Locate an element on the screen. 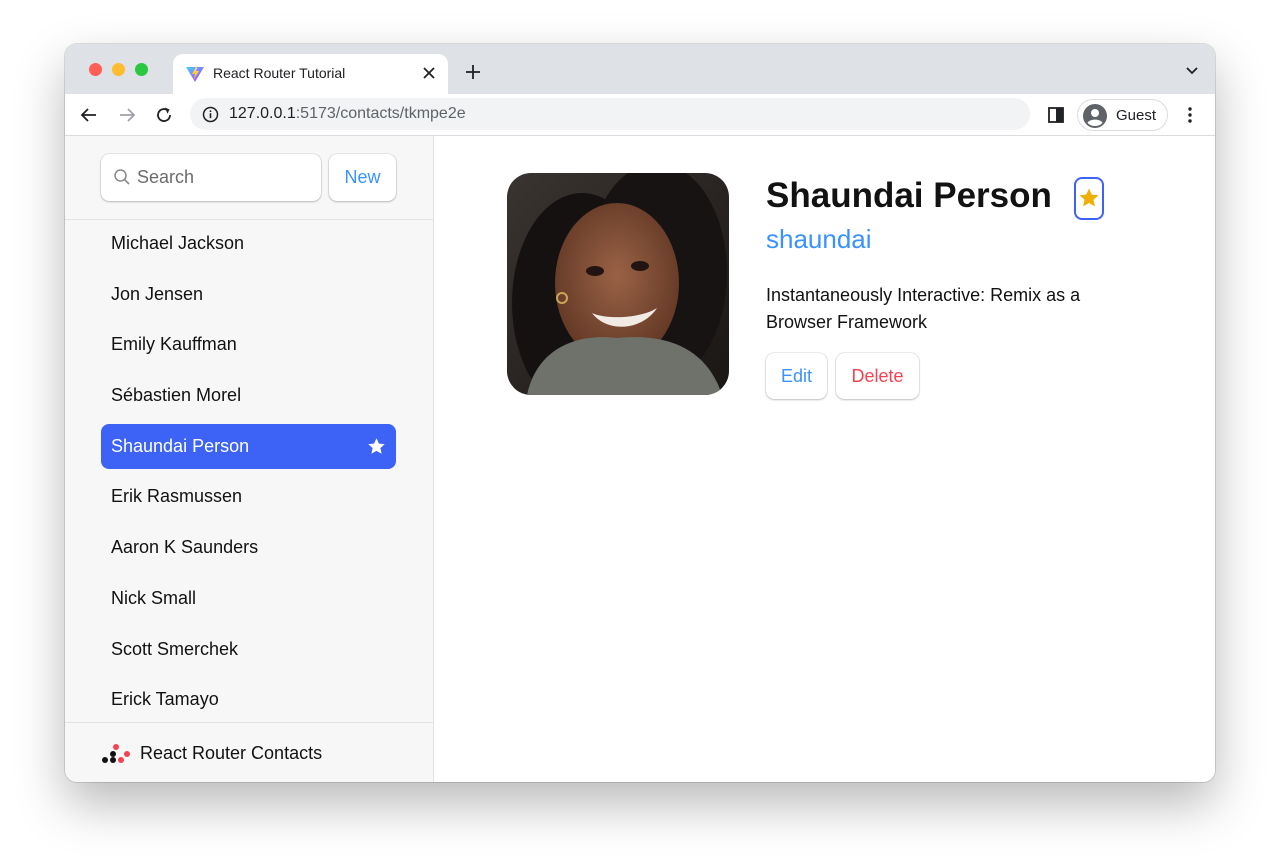  minimize-window-button is located at coordinates (118, 69).